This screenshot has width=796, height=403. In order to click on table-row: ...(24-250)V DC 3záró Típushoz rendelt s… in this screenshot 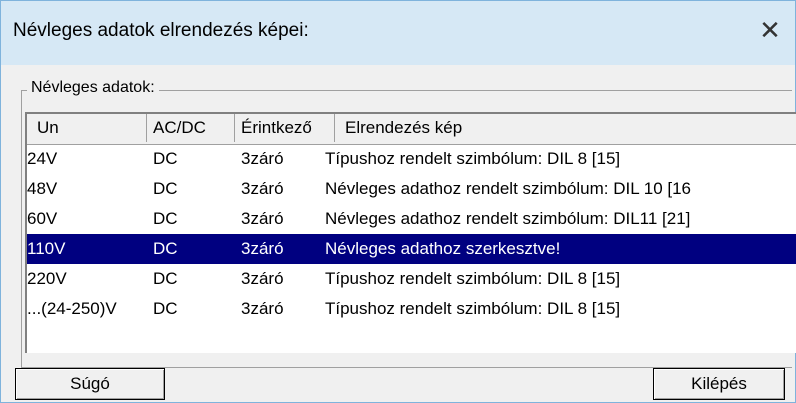, I will do `click(411, 309)`.